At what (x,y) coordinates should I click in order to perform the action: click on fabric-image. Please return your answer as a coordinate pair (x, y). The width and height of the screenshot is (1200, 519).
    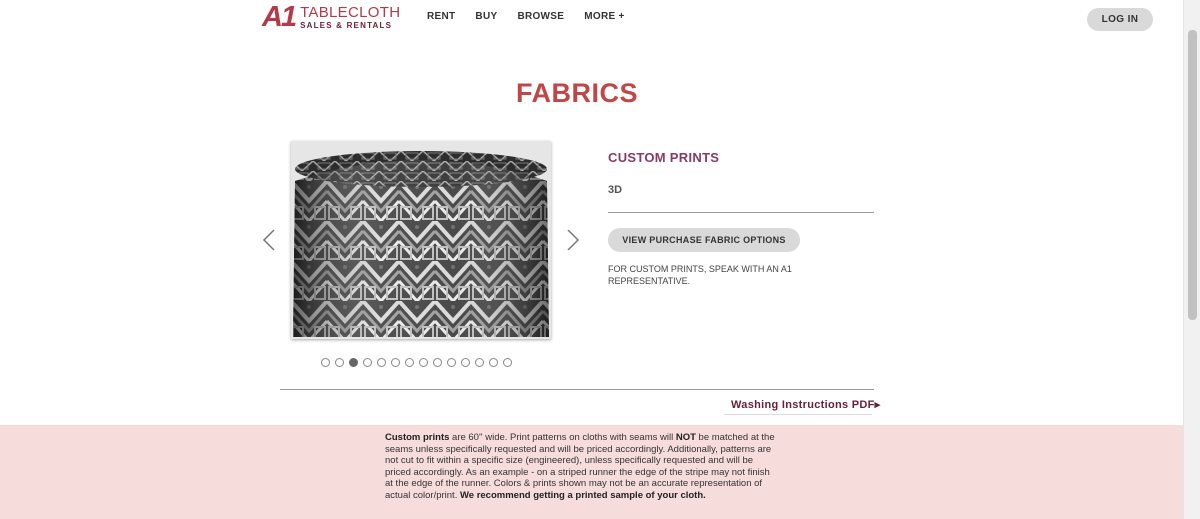
    Looking at the image, I should click on (421, 240).